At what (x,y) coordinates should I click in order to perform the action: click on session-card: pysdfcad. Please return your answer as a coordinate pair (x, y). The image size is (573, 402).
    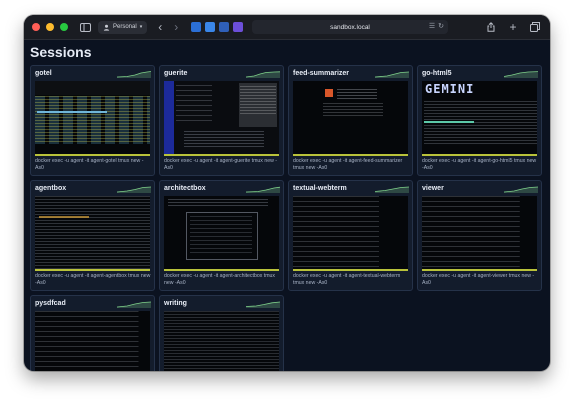
    Looking at the image, I should click on (92, 333).